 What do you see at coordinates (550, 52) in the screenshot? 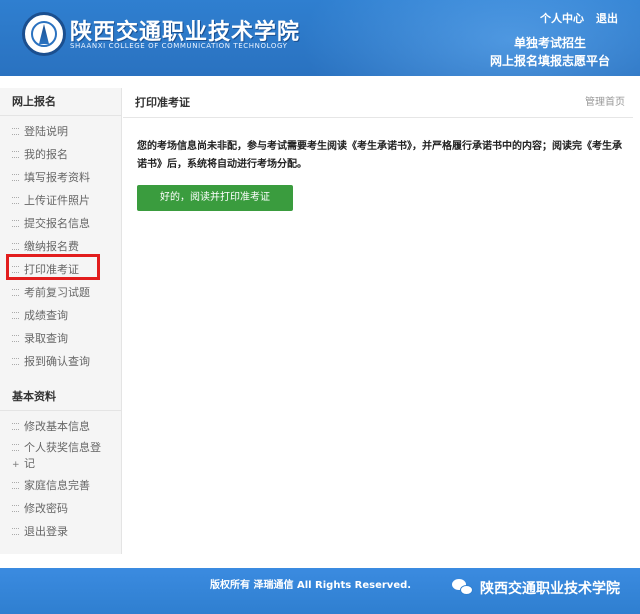
I see `platform-title: 单独考试招生 网上报名填报志愿平台` at bounding box center [550, 52].